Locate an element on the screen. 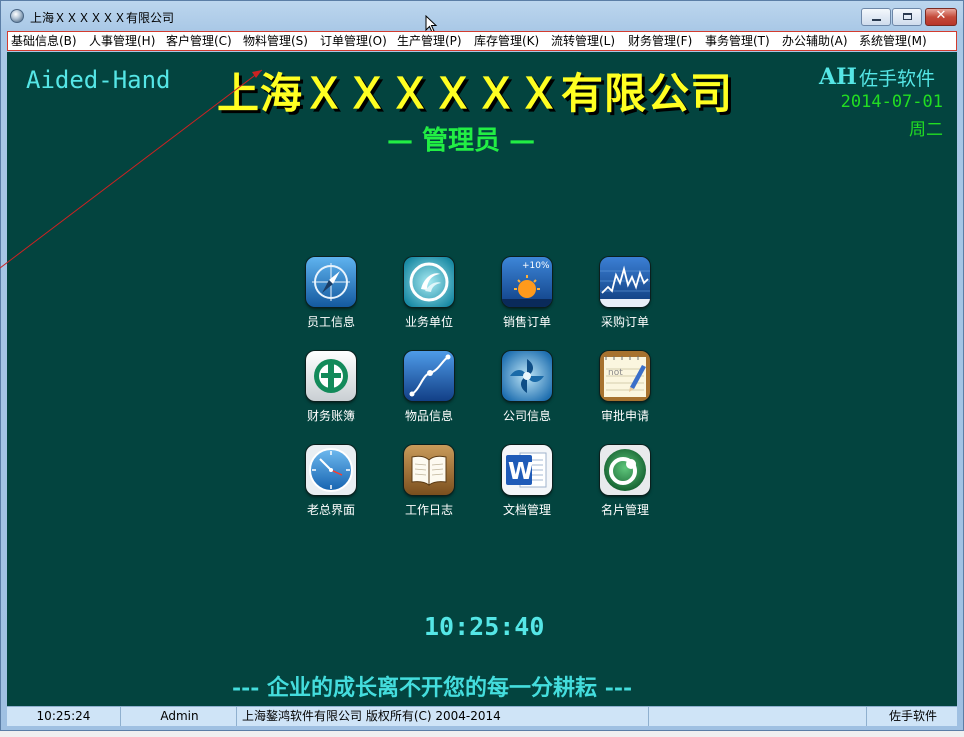  tile-label: 业务单位 is located at coordinates (428, 322).